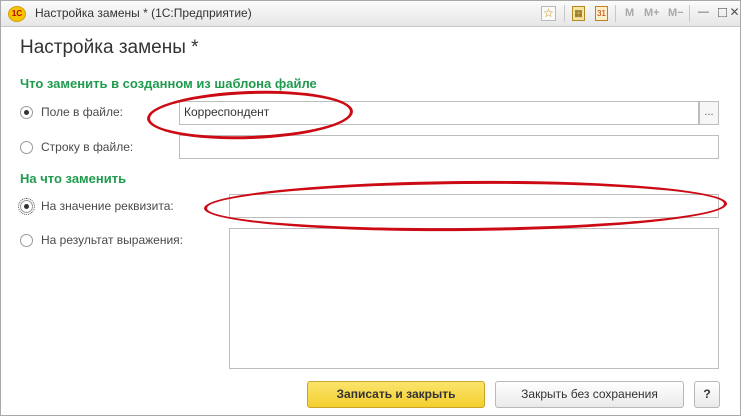 This screenshot has height=416, width=741. What do you see at coordinates (26, 112) in the screenshot?
I see `radio-field-in-file` at bounding box center [26, 112].